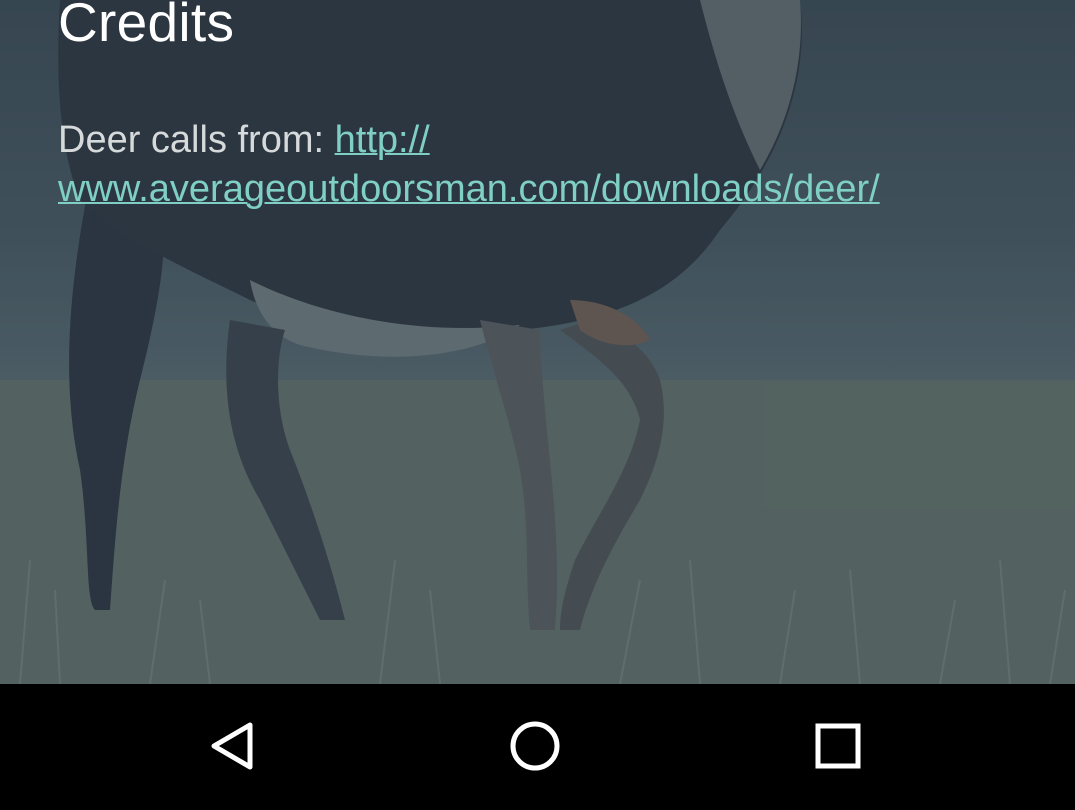  I want to click on credit-link-line1: http://, so click(382, 140).